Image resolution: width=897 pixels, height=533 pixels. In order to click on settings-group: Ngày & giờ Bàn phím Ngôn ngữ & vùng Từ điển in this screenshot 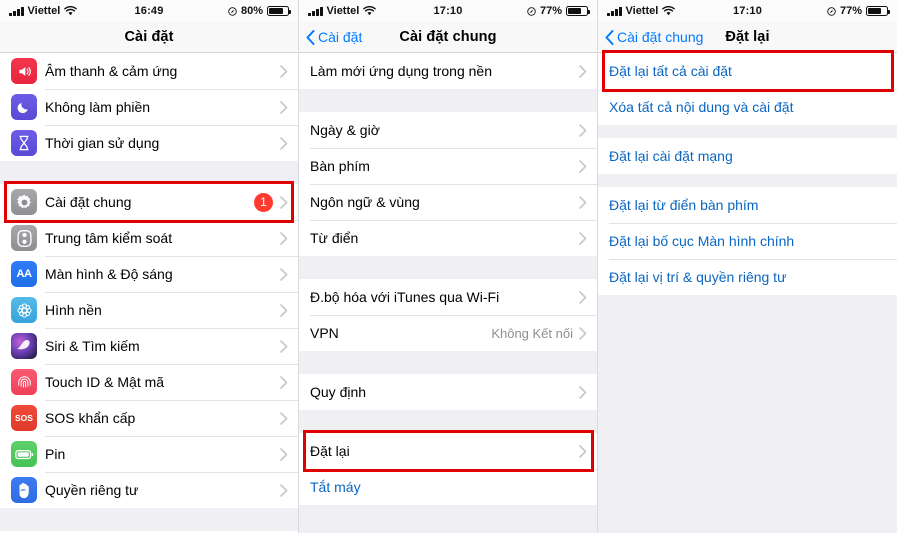, I will do `click(448, 184)`.